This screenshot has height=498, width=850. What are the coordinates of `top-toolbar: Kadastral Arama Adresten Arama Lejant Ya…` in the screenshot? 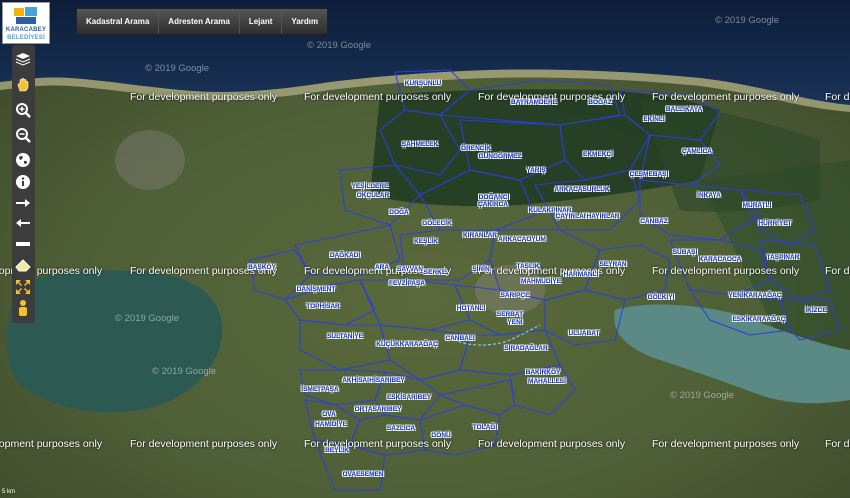 It's located at (202, 21).